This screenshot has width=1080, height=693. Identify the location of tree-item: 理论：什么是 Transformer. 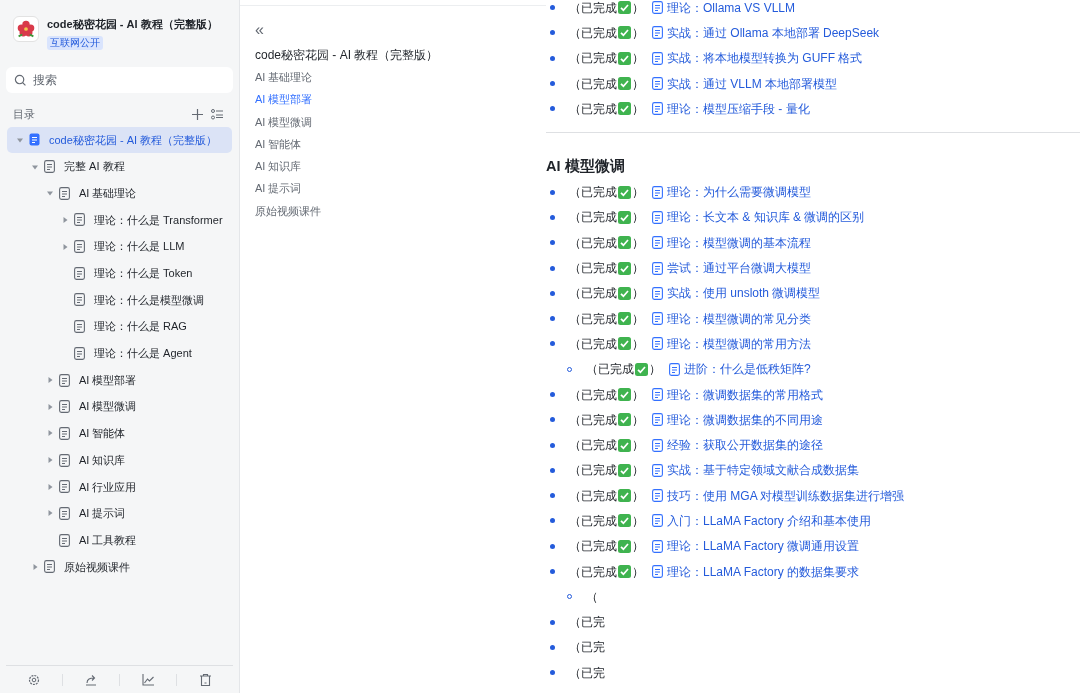
(119, 220).